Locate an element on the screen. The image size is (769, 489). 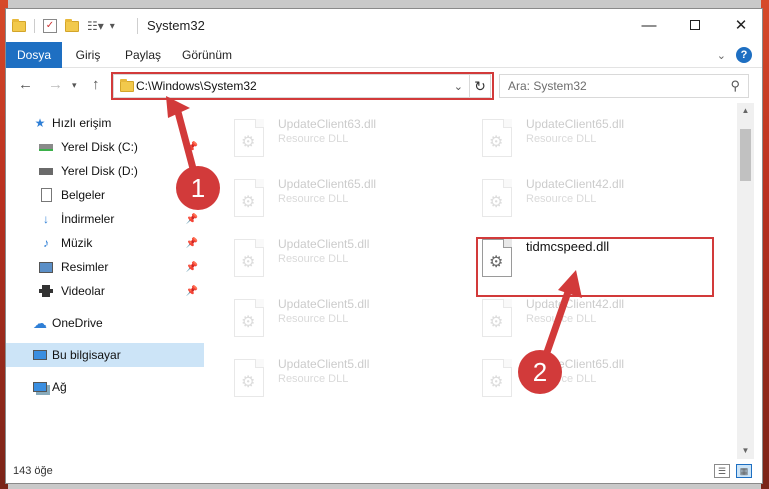
minimize-icon: — is located at coordinates (649, 25).